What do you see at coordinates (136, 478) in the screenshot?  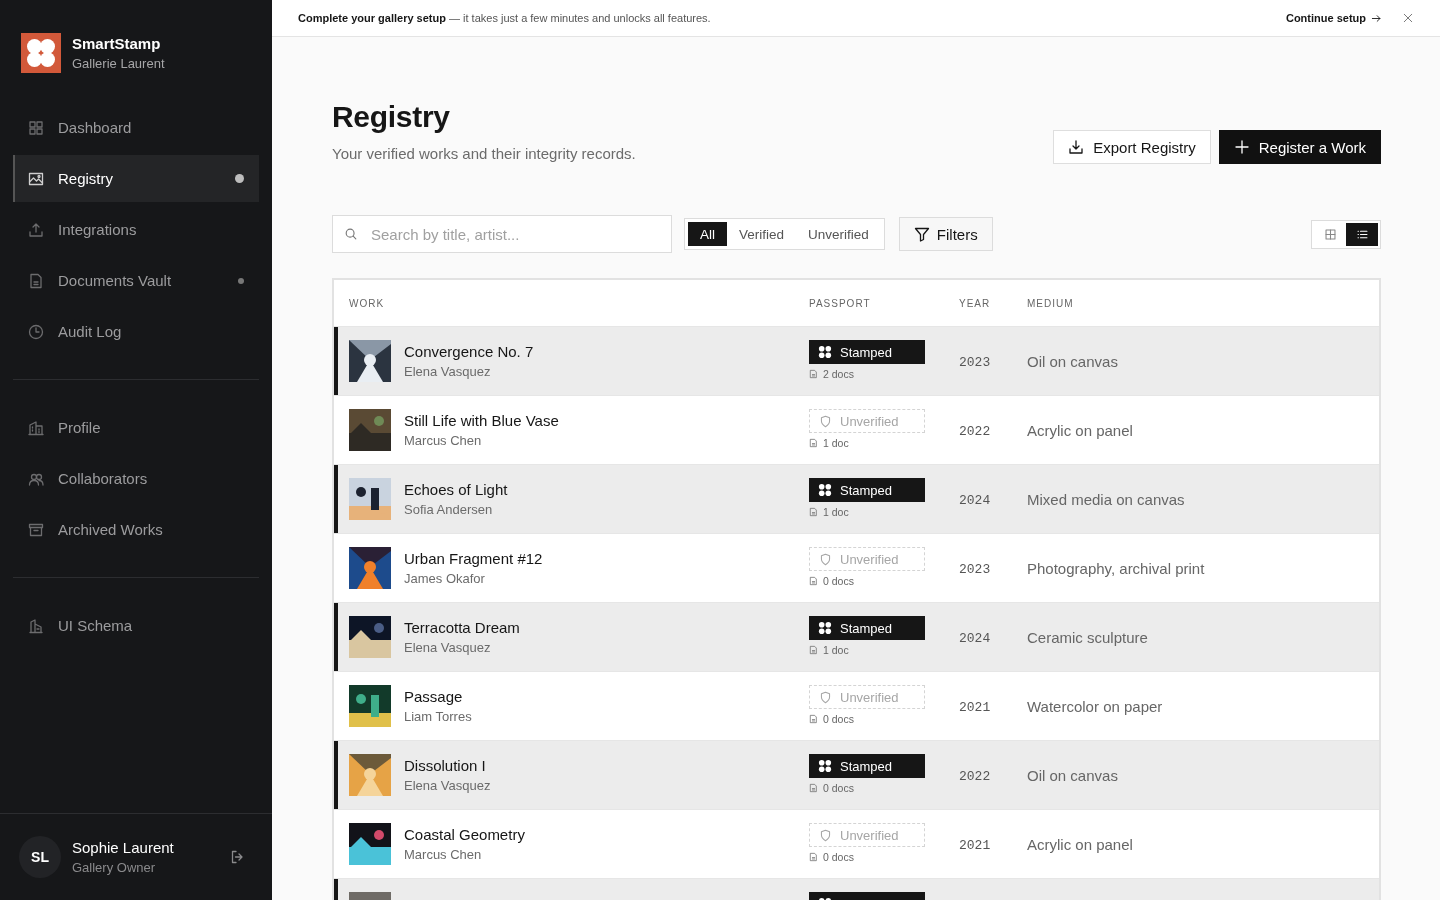 I see `sidebar-item: Collaborators` at bounding box center [136, 478].